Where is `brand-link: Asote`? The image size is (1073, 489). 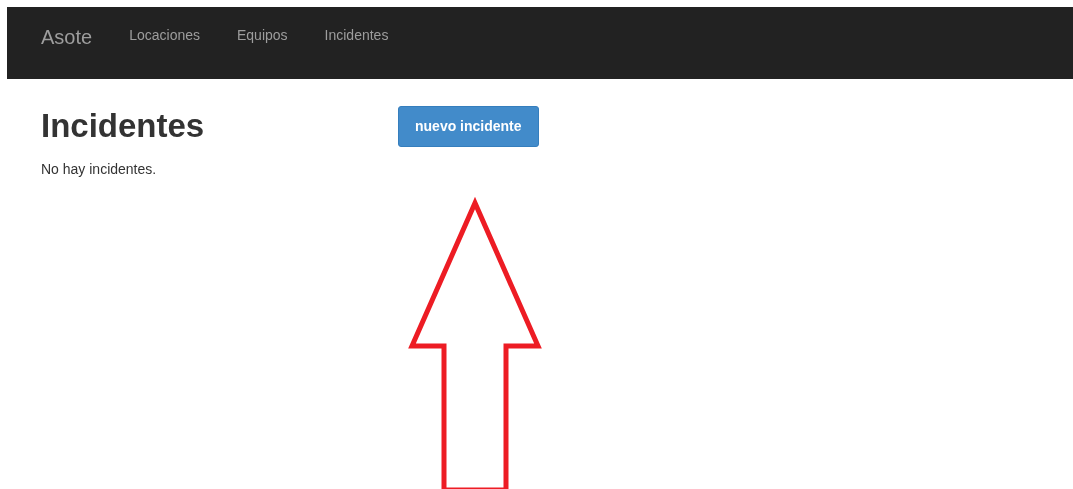
brand-link: Asote is located at coordinates (67, 37).